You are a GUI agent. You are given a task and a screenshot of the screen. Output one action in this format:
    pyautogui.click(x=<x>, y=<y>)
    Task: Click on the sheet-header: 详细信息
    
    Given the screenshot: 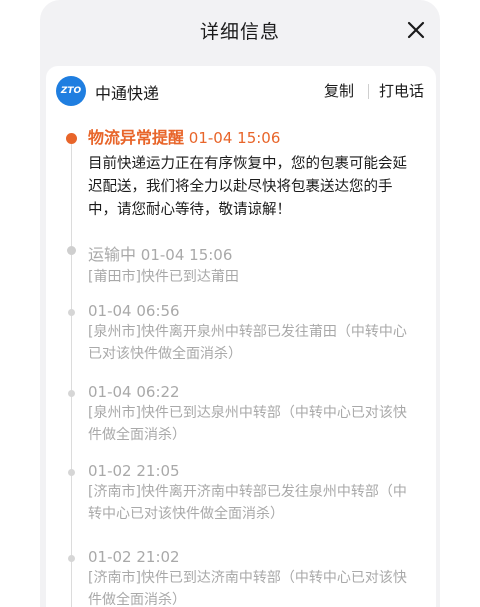 What is the action you would take?
    pyautogui.click(x=240, y=31)
    